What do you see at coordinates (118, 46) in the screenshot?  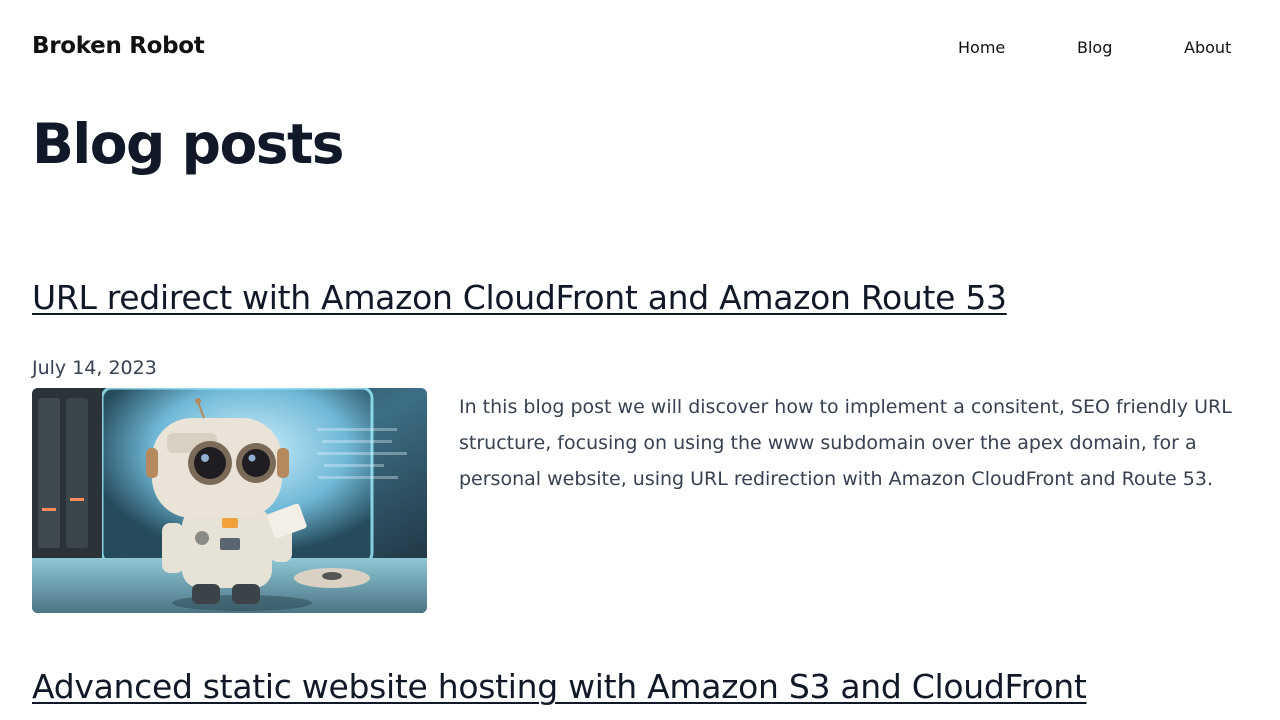 I see `site-title-link: Broken Robot` at bounding box center [118, 46].